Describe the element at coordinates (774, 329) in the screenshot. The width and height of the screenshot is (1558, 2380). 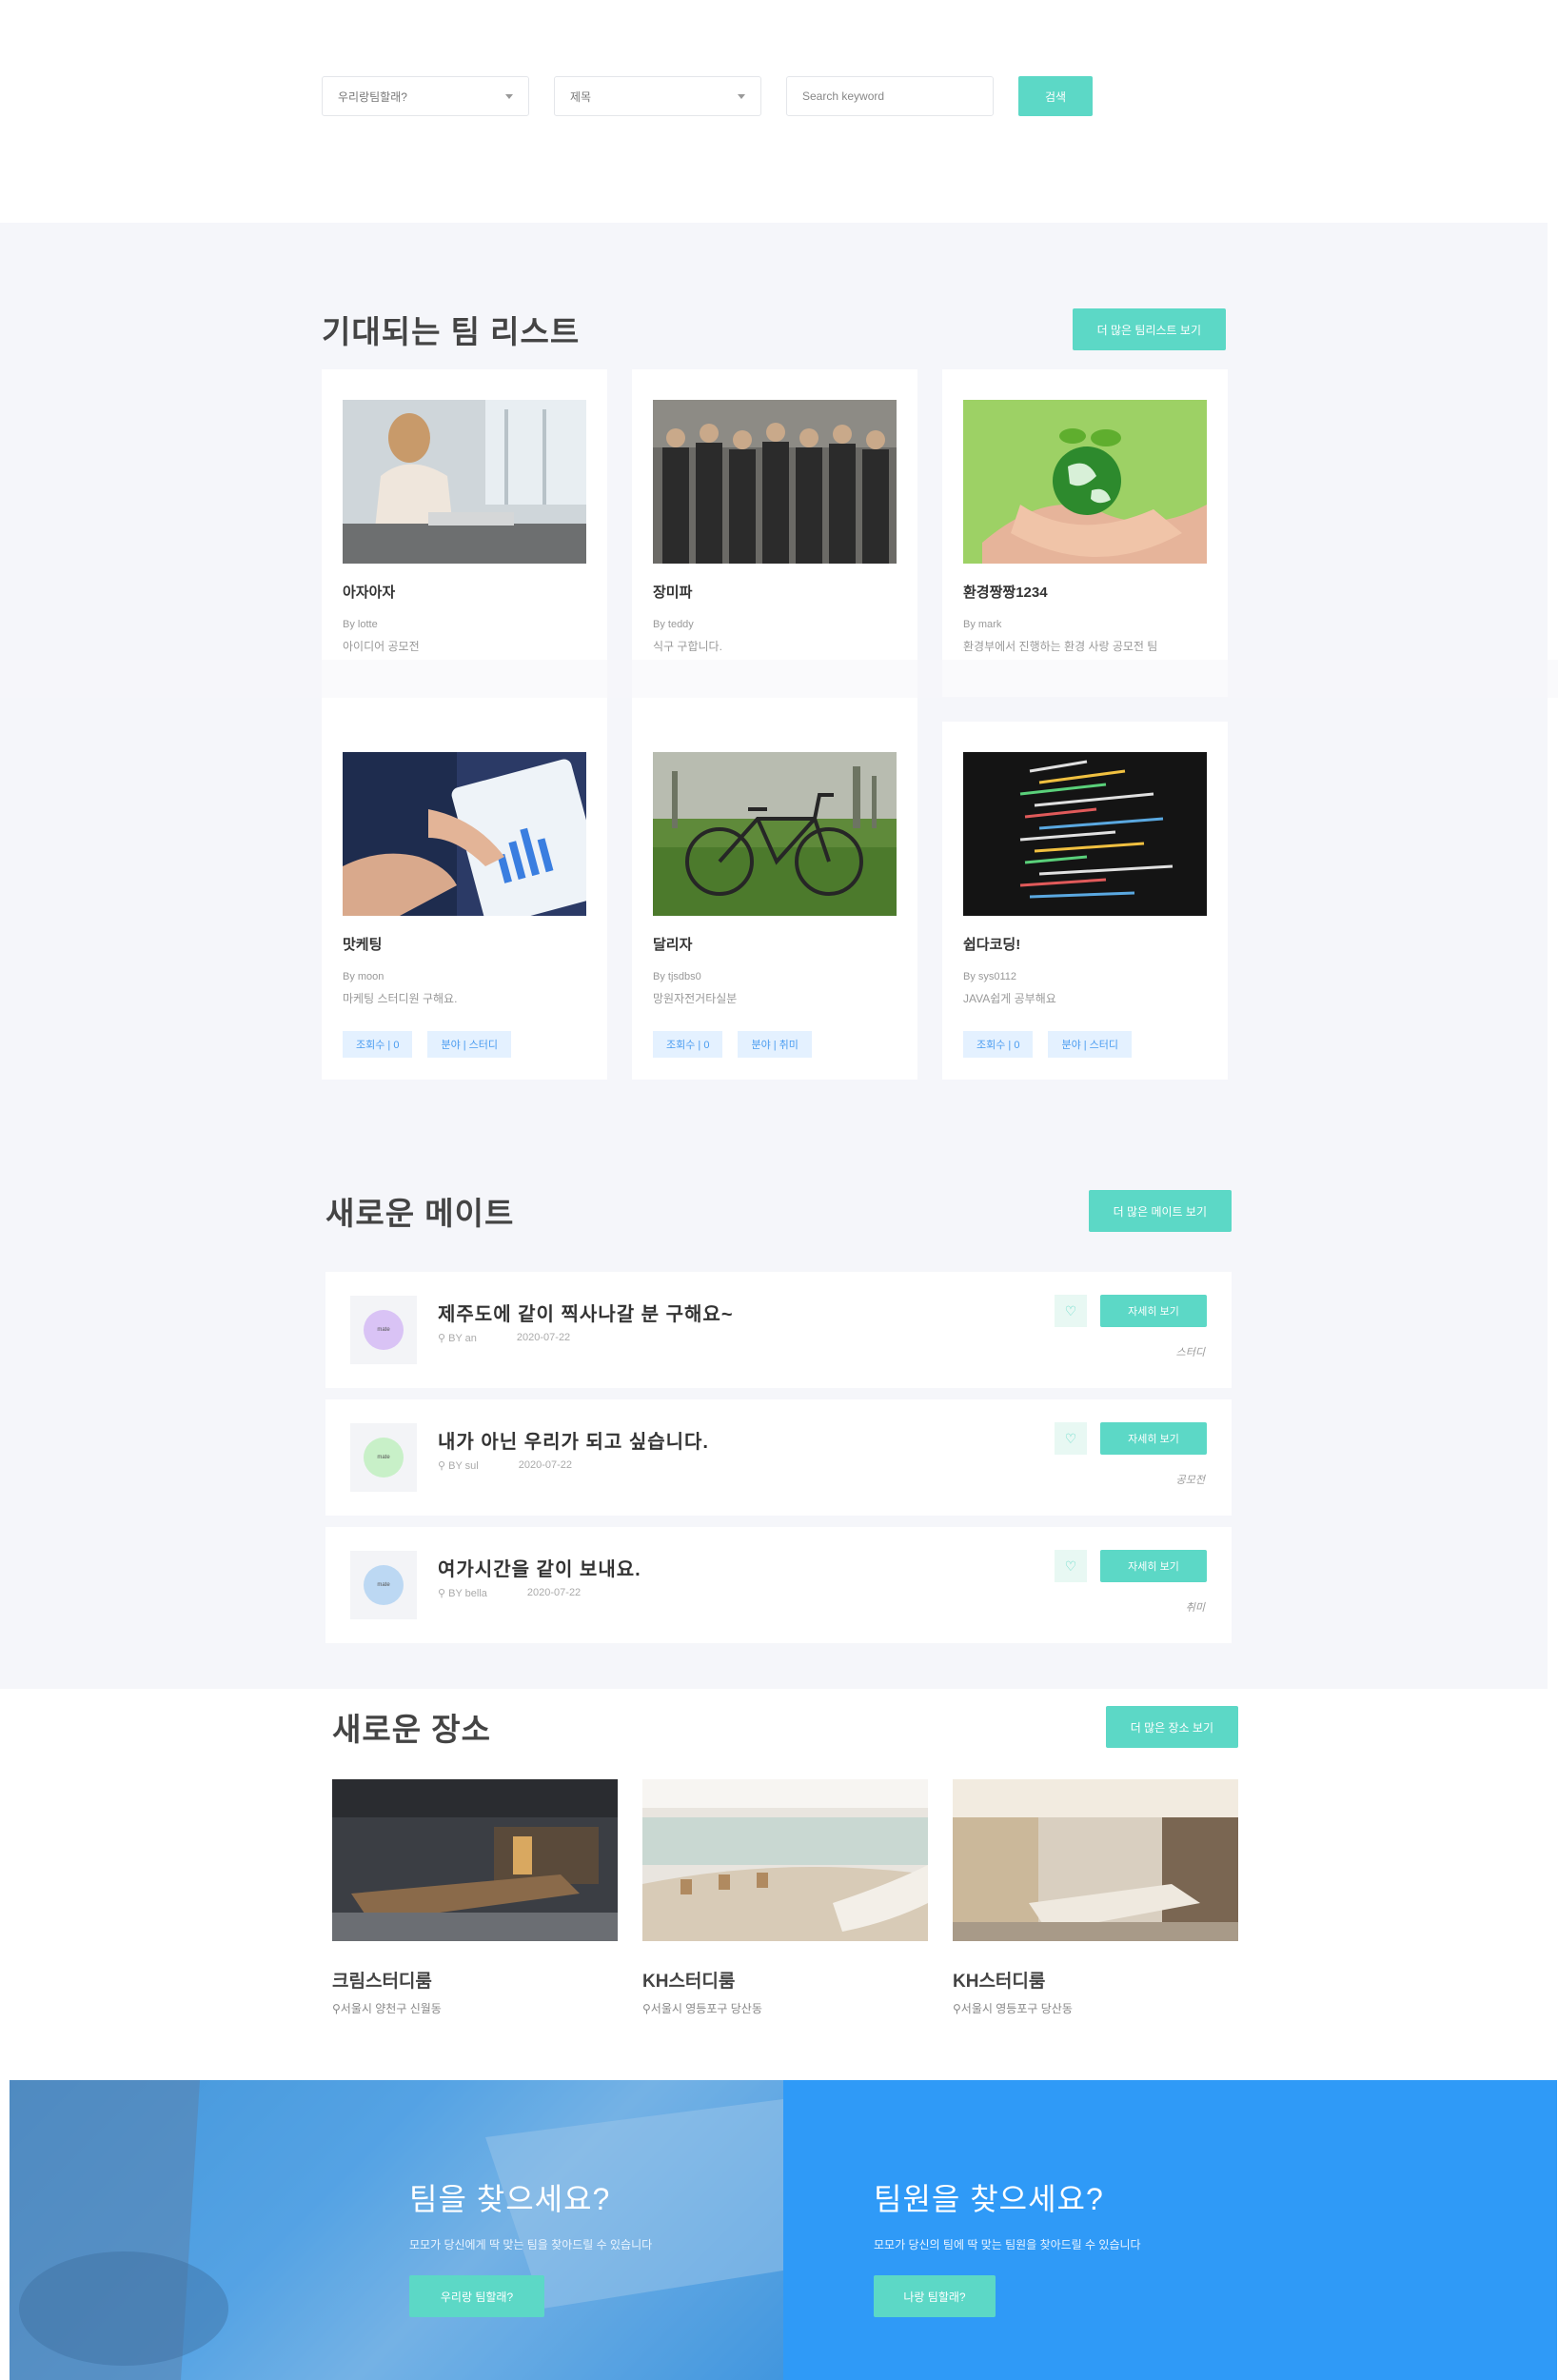
I see `team-section-header: 기대되는 팀 리스트 더 많은 팀리스트 보기` at that location.